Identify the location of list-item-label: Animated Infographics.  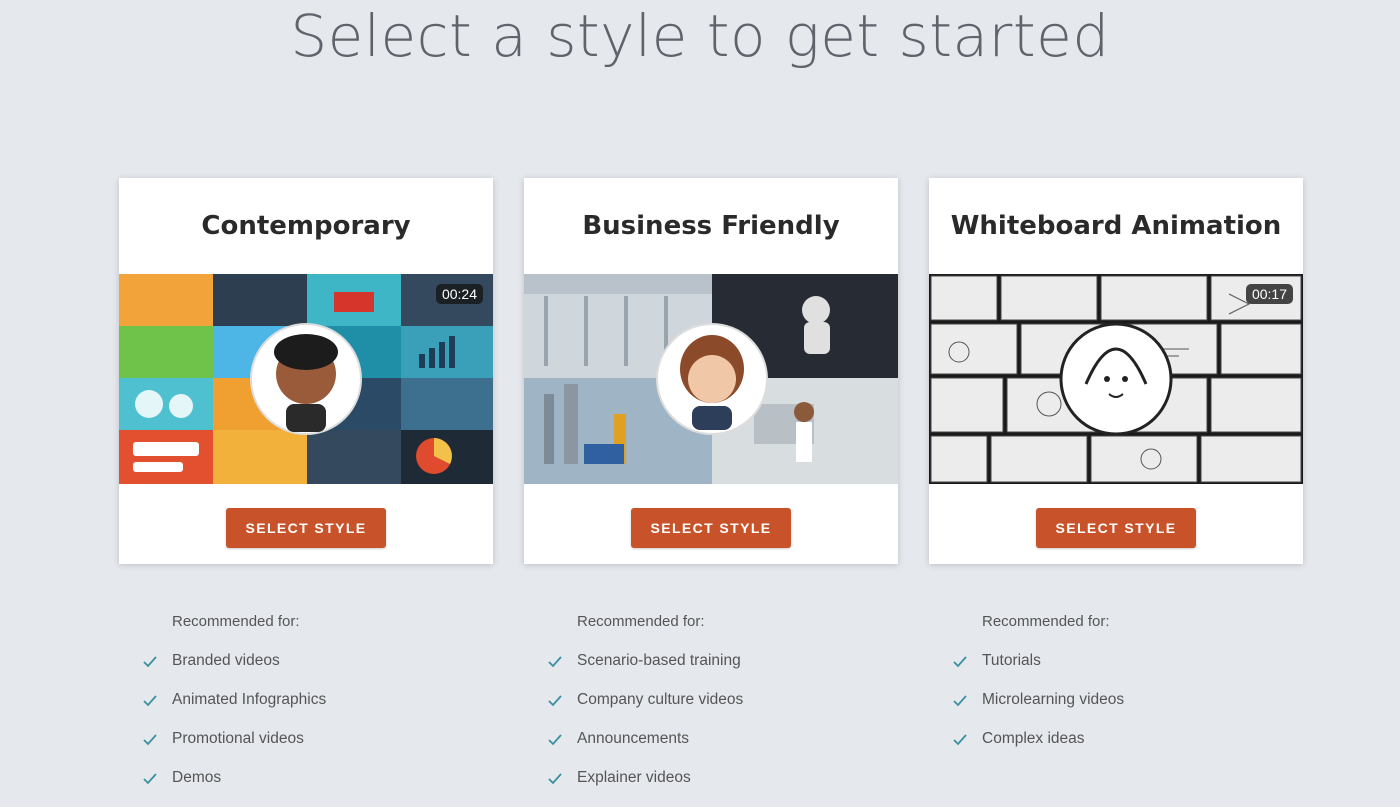
(249, 699).